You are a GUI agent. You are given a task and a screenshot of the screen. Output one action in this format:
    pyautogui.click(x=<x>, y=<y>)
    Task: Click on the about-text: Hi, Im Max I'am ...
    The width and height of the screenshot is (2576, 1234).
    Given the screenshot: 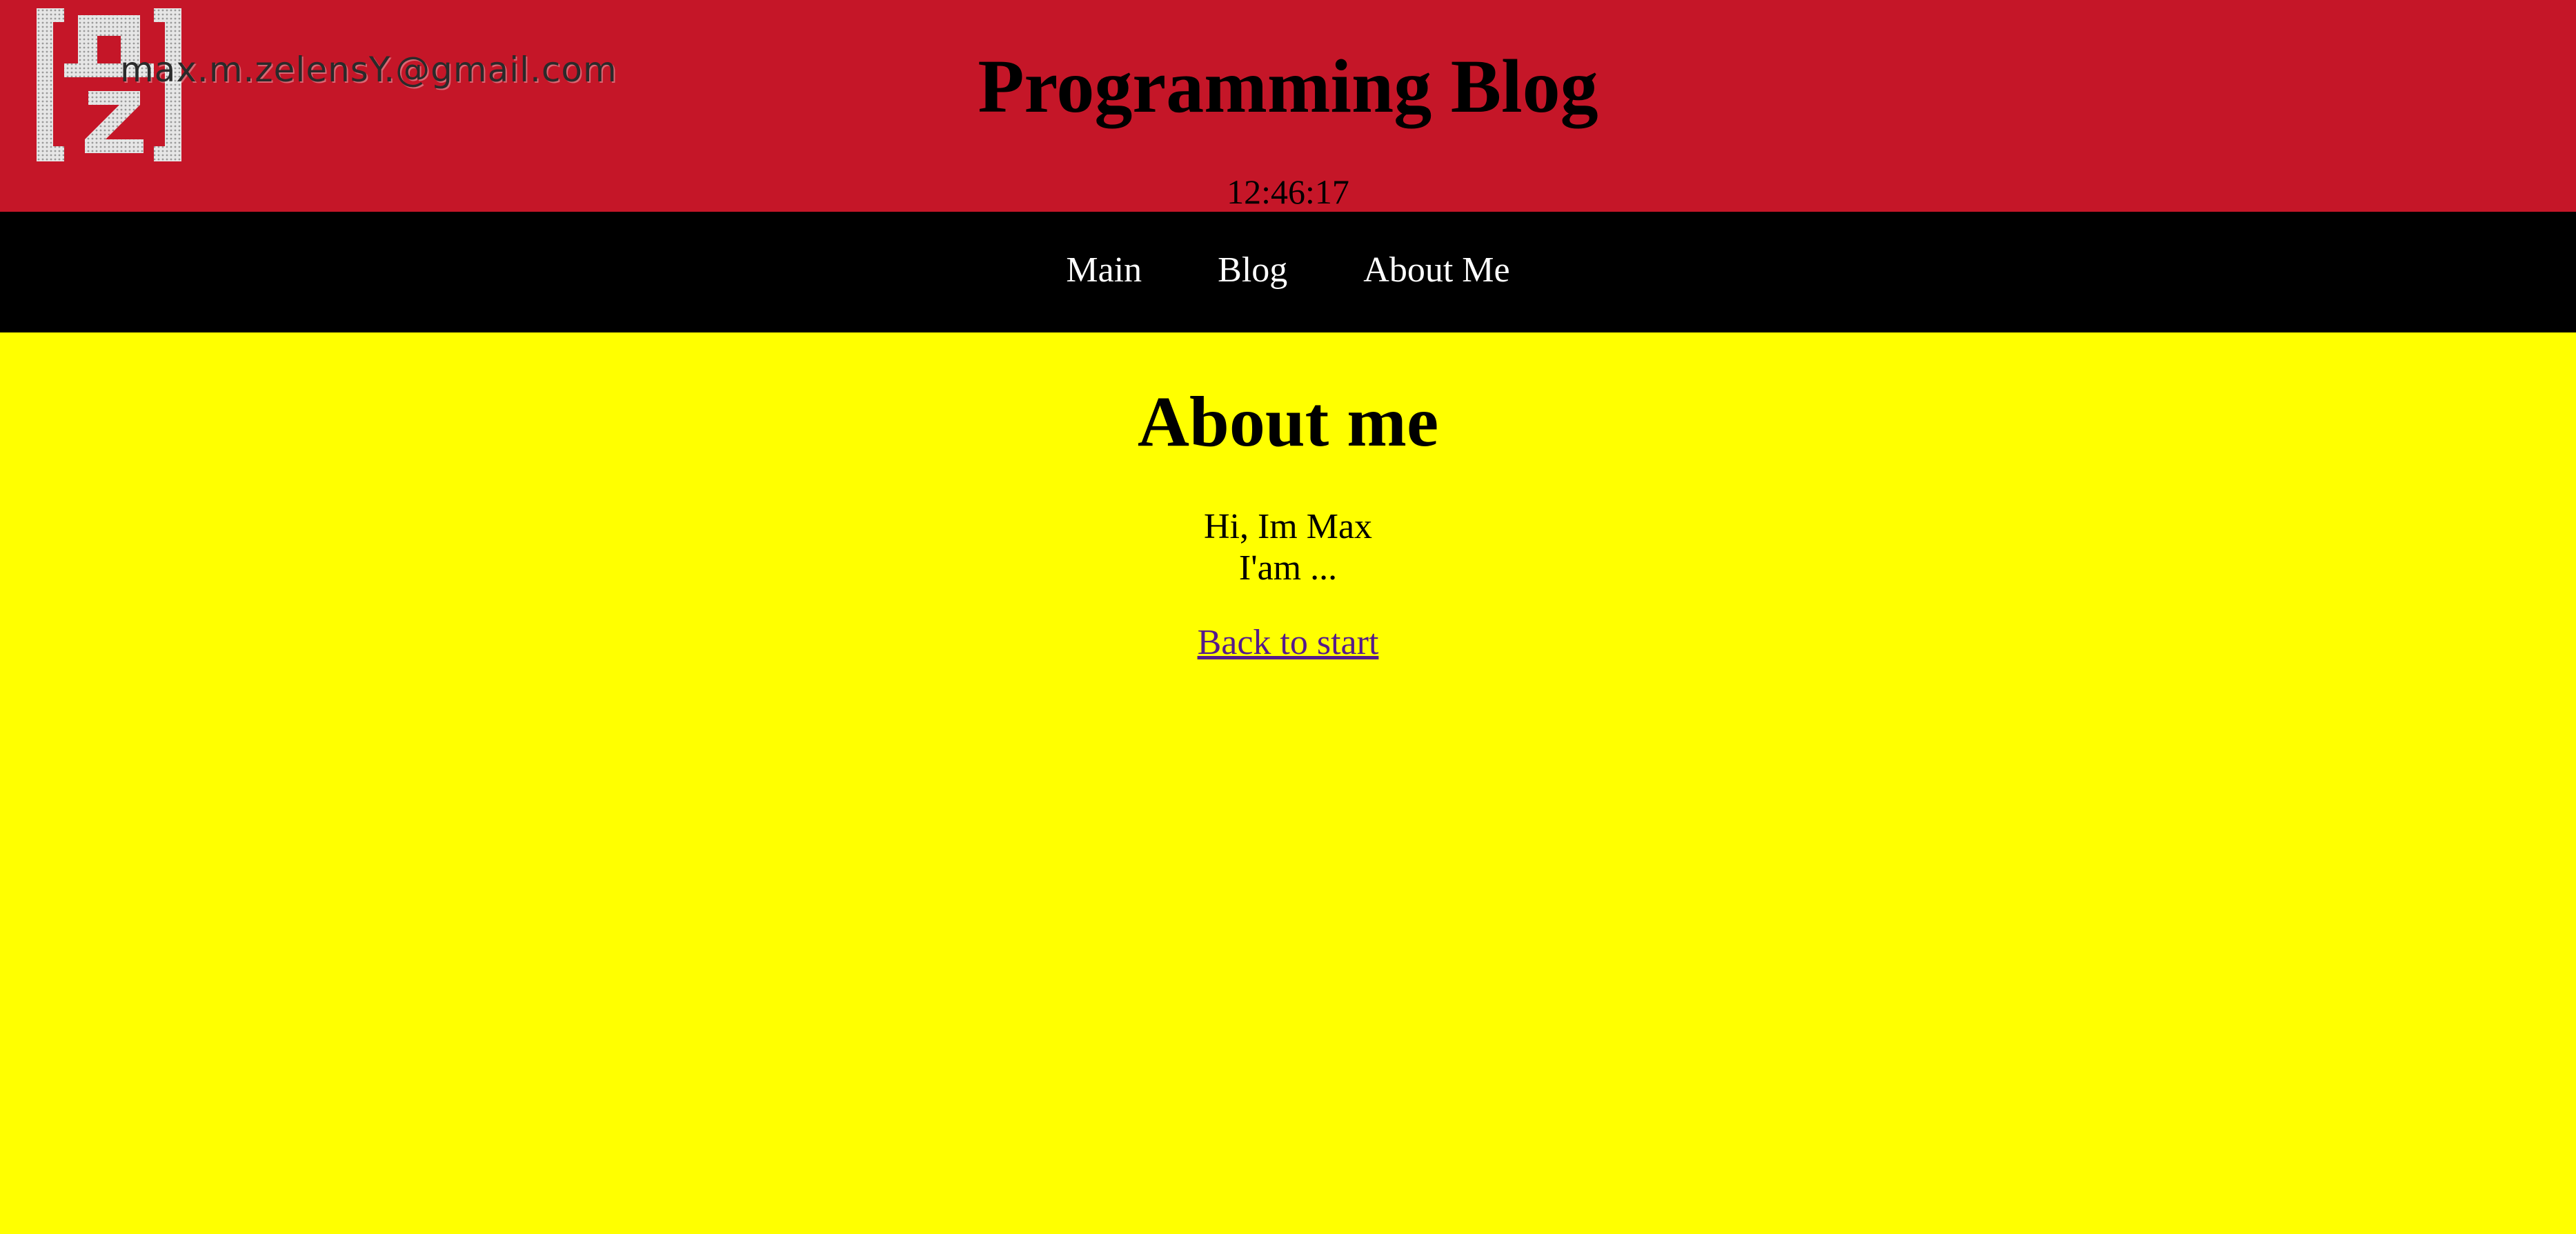 What is the action you would take?
    pyautogui.click(x=1288, y=547)
    